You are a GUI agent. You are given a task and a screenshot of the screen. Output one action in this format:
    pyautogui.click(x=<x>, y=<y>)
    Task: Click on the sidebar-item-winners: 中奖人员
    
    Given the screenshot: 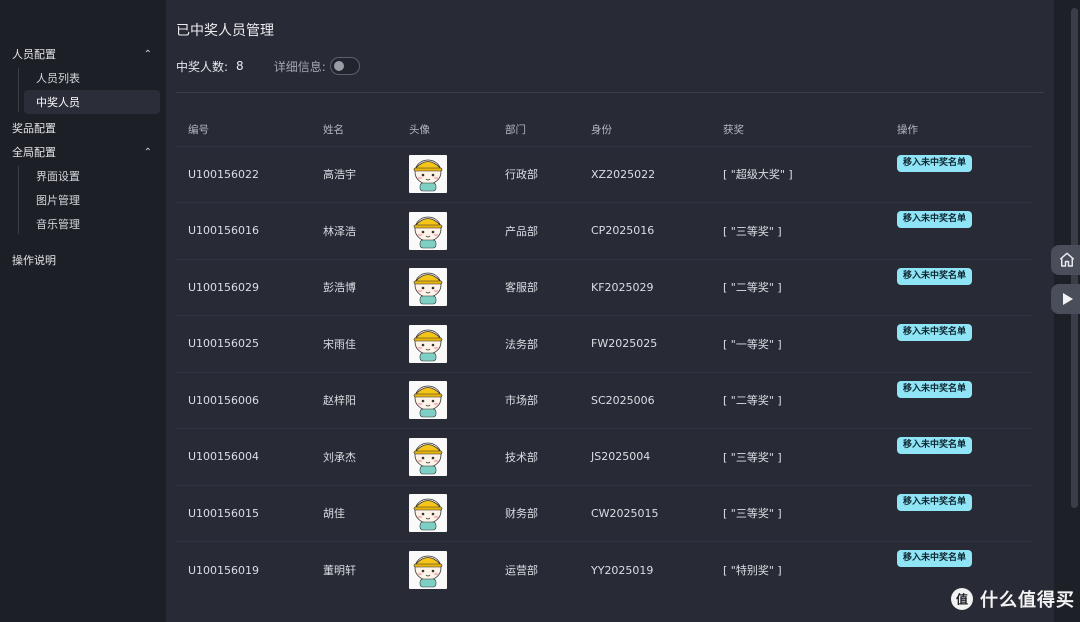 What is the action you would take?
    pyautogui.click(x=92, y=102)
    